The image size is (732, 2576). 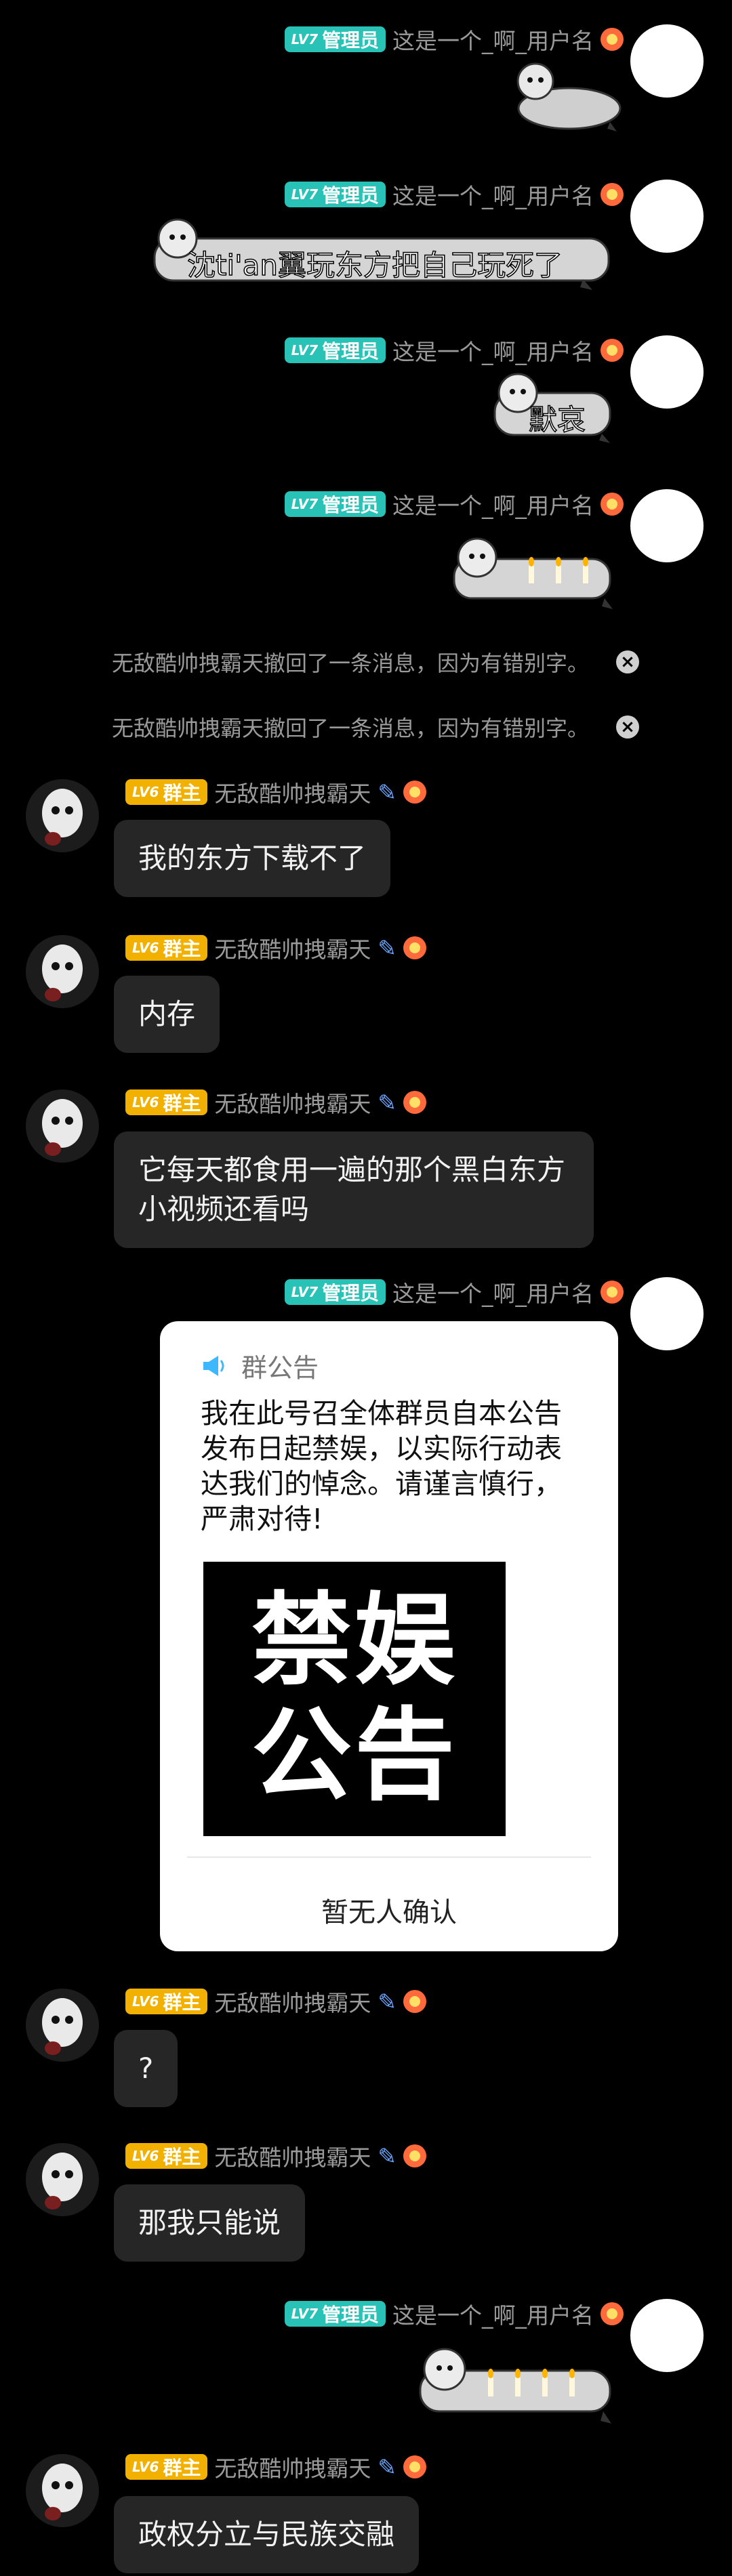 What do you see at coordinates (354, 1189) in the screenshot?
I see `message-bubble: 它每天都食用一遍的那个黑白东方小视频还看吗` at bounding box center [354, 1189].